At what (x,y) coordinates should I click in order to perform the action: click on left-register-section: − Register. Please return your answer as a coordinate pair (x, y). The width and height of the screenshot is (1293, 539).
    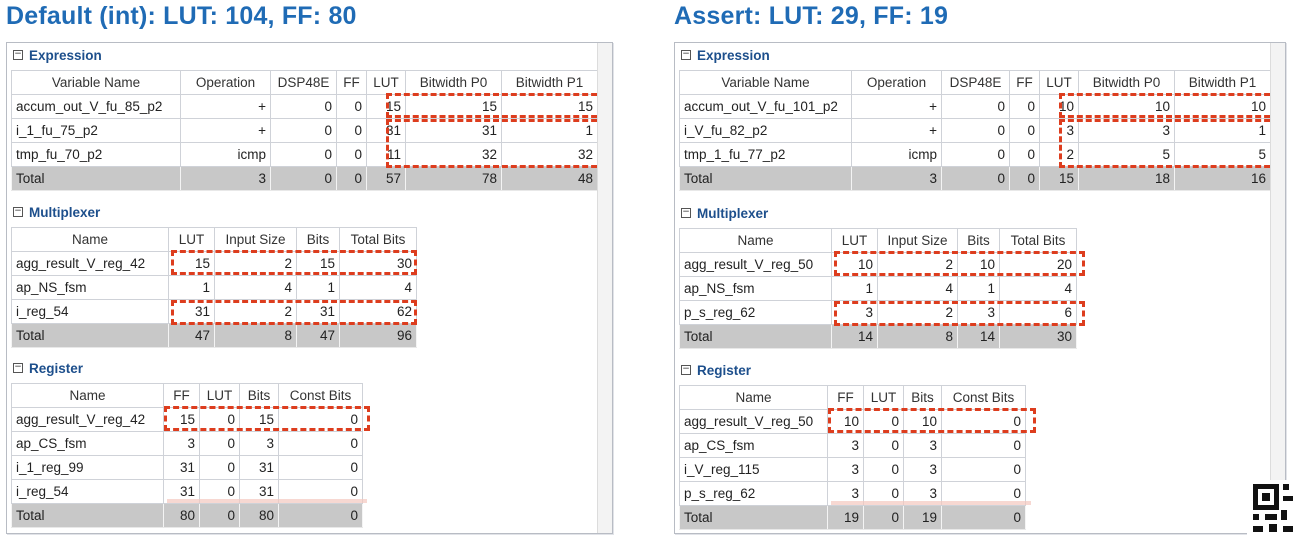
    Looking at the image, I should click on (45, 368).